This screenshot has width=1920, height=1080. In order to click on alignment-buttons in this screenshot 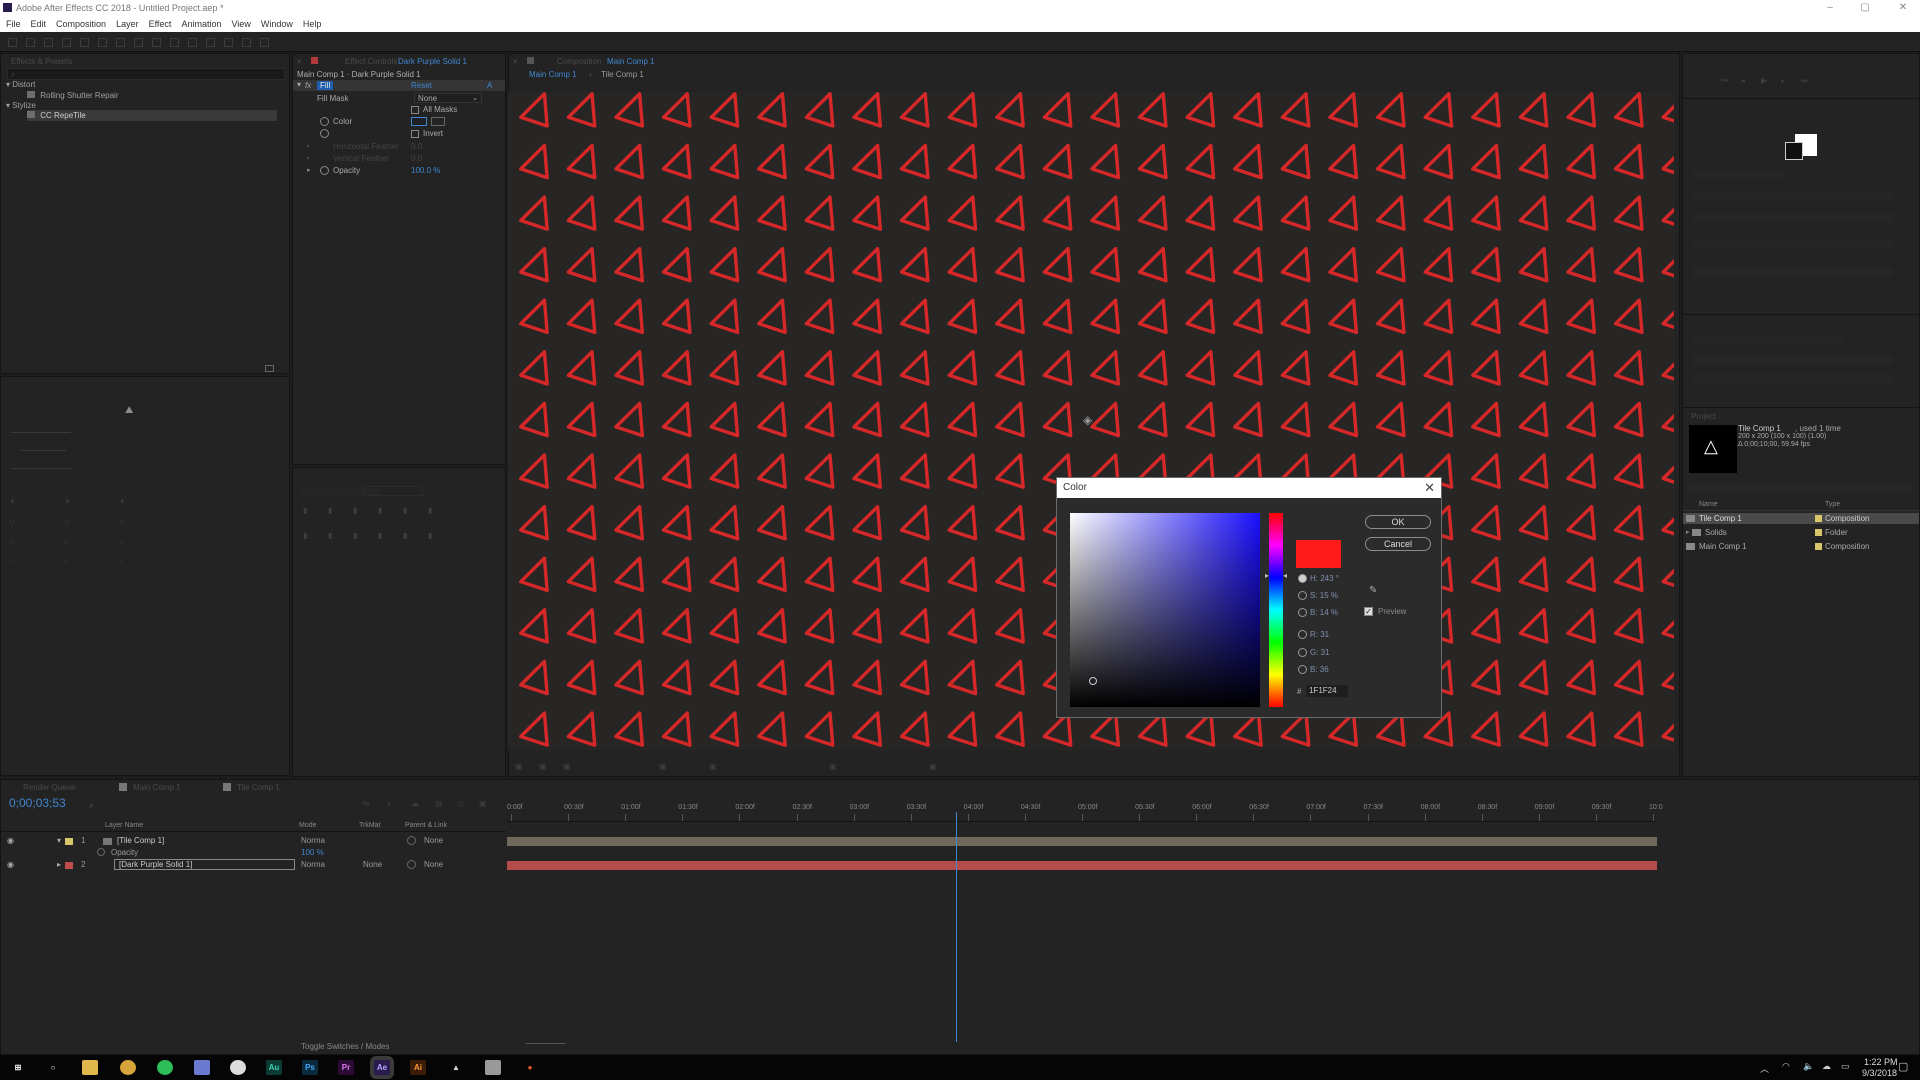, I will do `click(1768, 340)`.